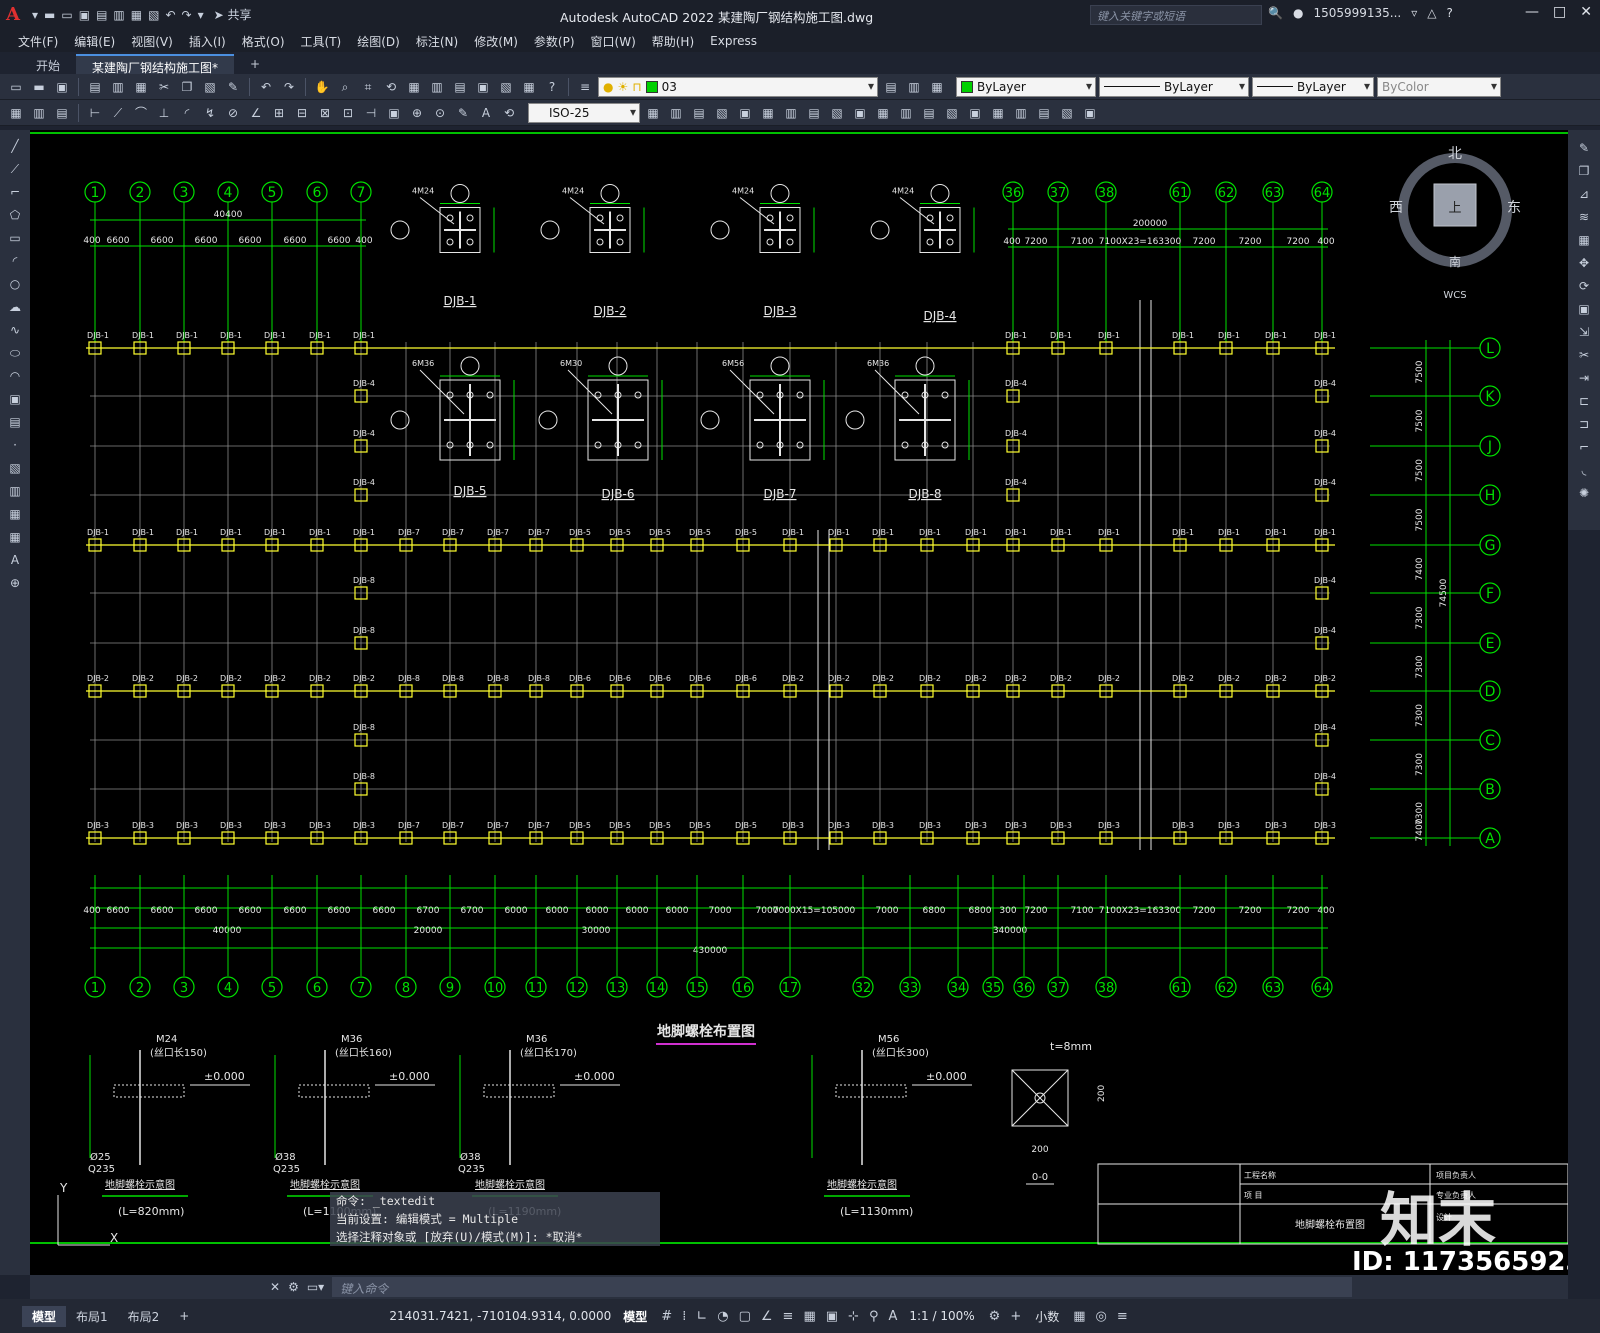  Describe the element at coordinates (767, 1316) in the screenshot. I see `otrack-icon: ∠` at that location.